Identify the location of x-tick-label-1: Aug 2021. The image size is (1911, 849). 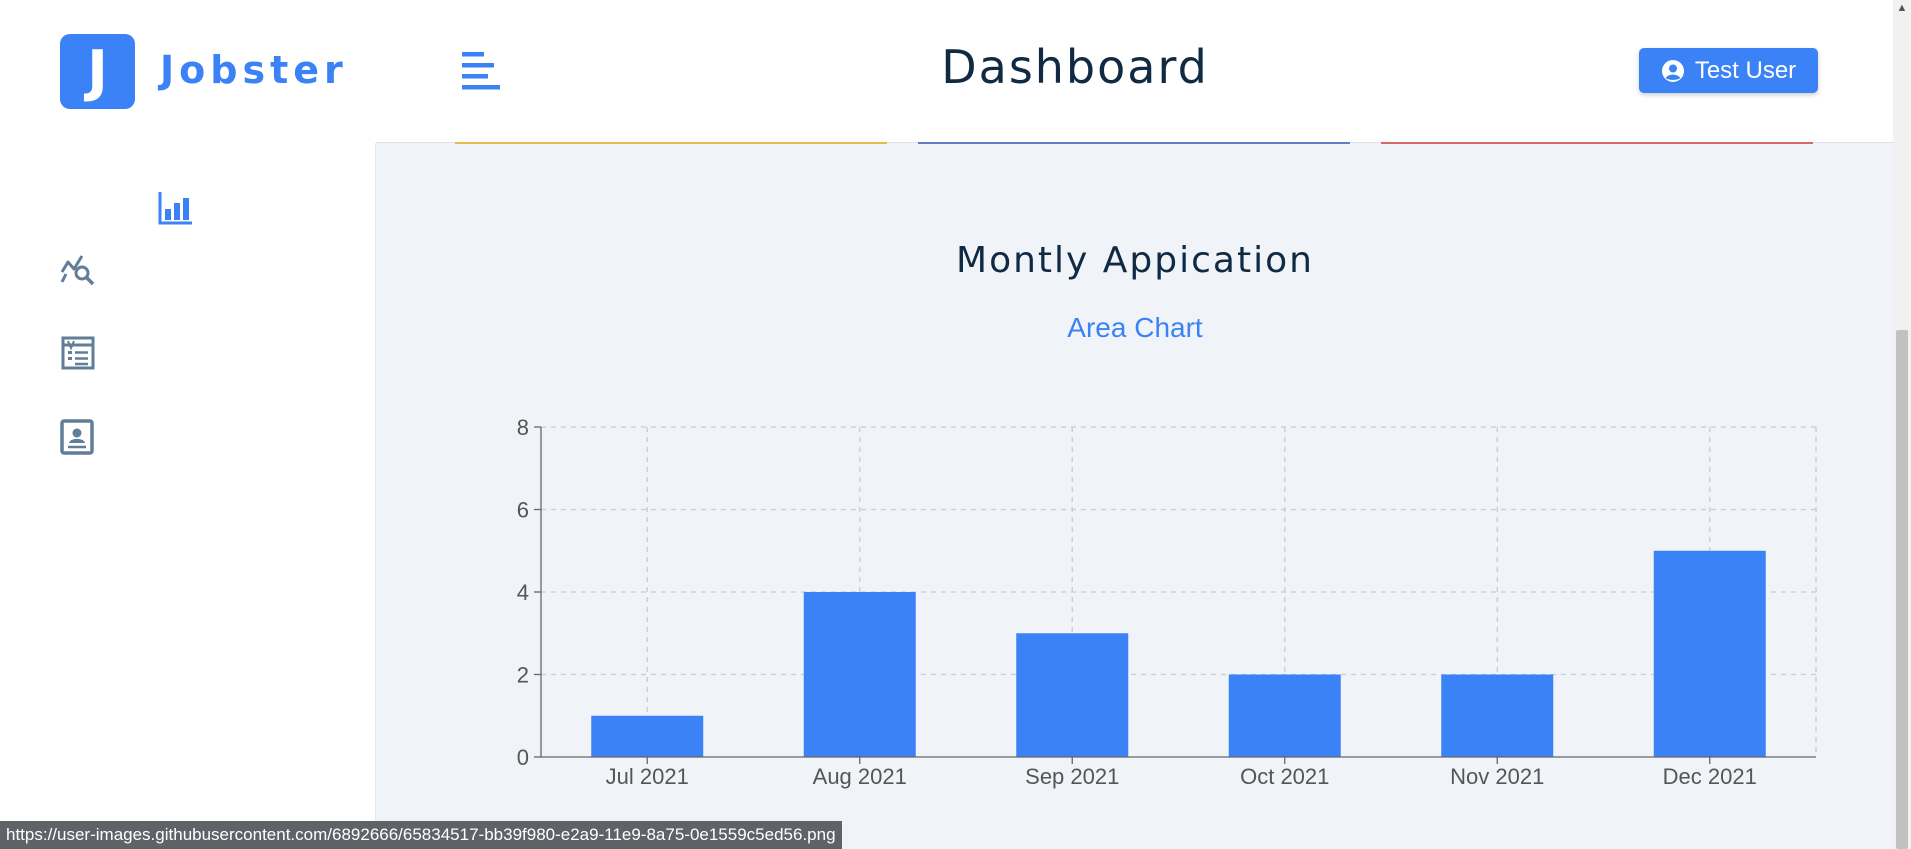
(860, 776).